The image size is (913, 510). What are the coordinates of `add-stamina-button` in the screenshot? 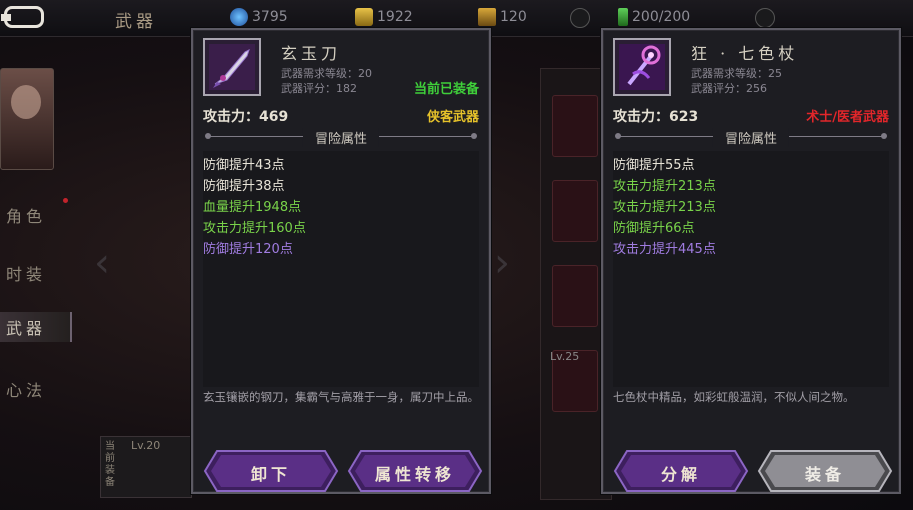 It's located at (765, 18).